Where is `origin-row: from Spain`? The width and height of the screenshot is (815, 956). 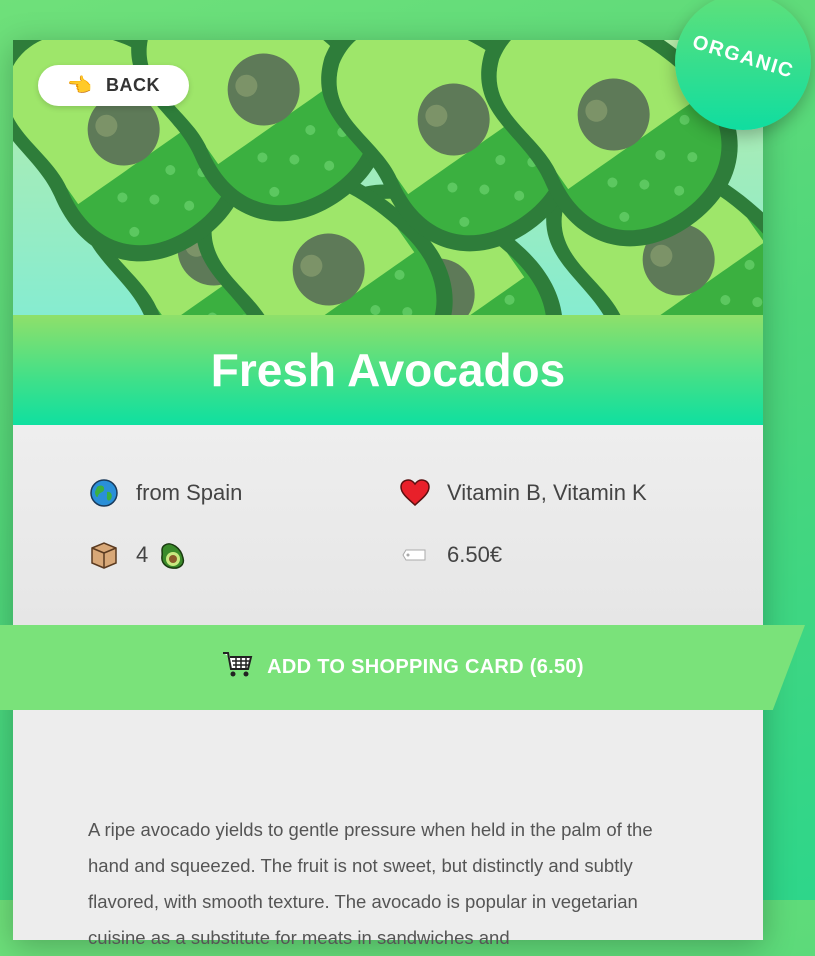
origin-row: from Spain is located at coordinates (164, 493).